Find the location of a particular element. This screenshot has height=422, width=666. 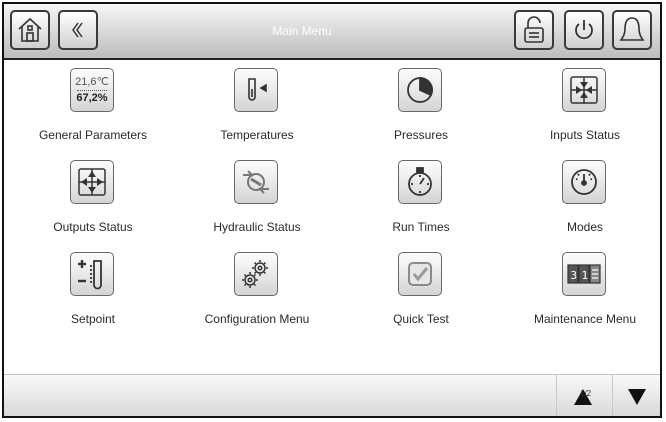

unlock-button is located at coordinates (534, 30).